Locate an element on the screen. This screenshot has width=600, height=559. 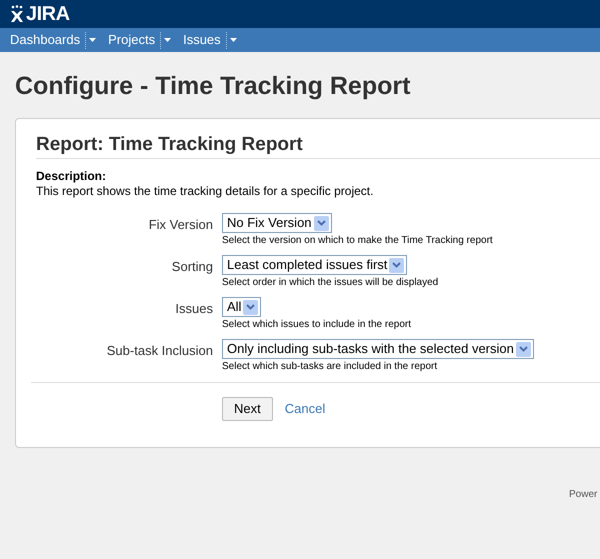
field-hint: Select order in which the issues will be displayed is located at coordinates (330, 283).